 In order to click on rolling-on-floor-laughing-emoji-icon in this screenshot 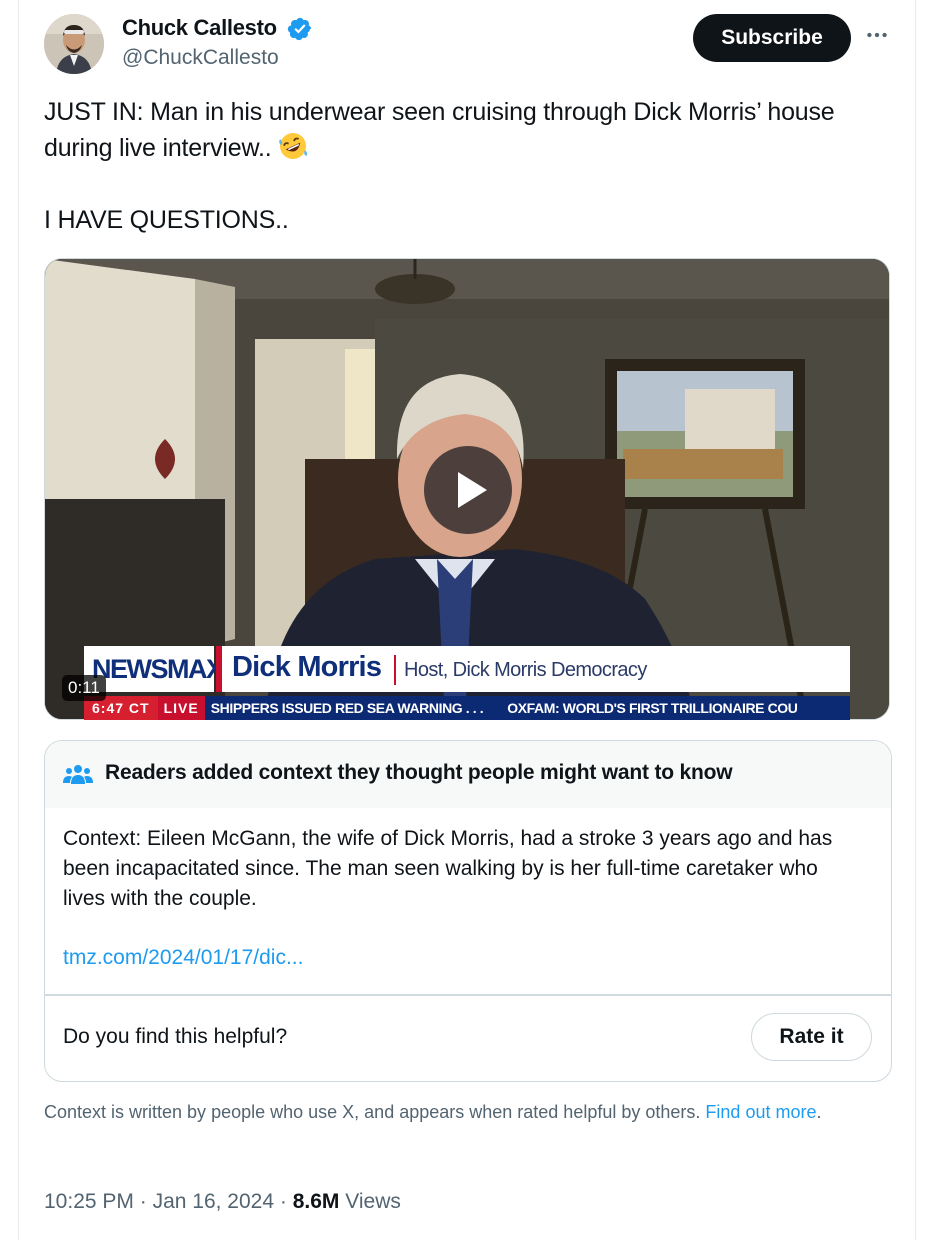, I will do `click(293, 146)`.